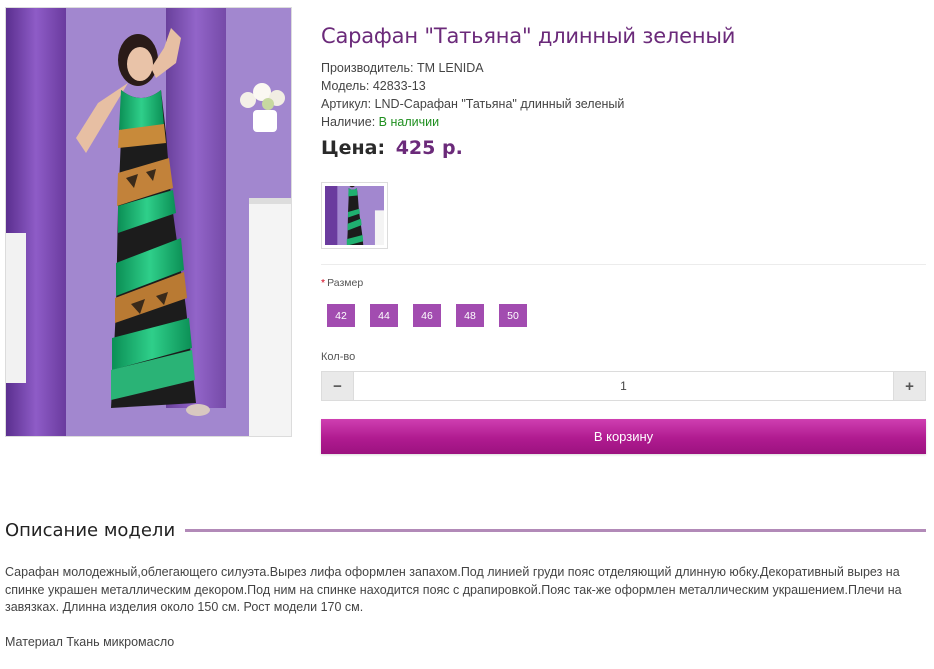 This screenshot has width=934, height=669. Describe the element at coordinates (429, 148) in the screenshot. I see `price-value: 425 р.` at that location.